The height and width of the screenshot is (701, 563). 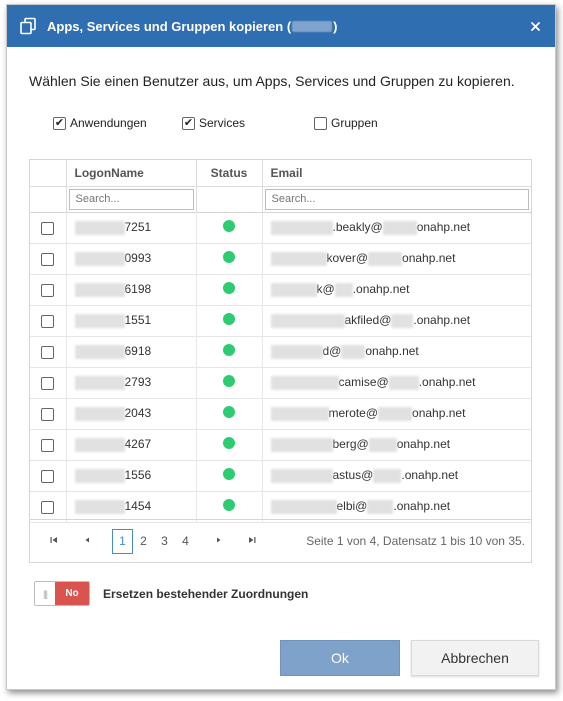 I want to click on table-row: 2793 camise@ .onahp.net, so click(x=280, y=383).